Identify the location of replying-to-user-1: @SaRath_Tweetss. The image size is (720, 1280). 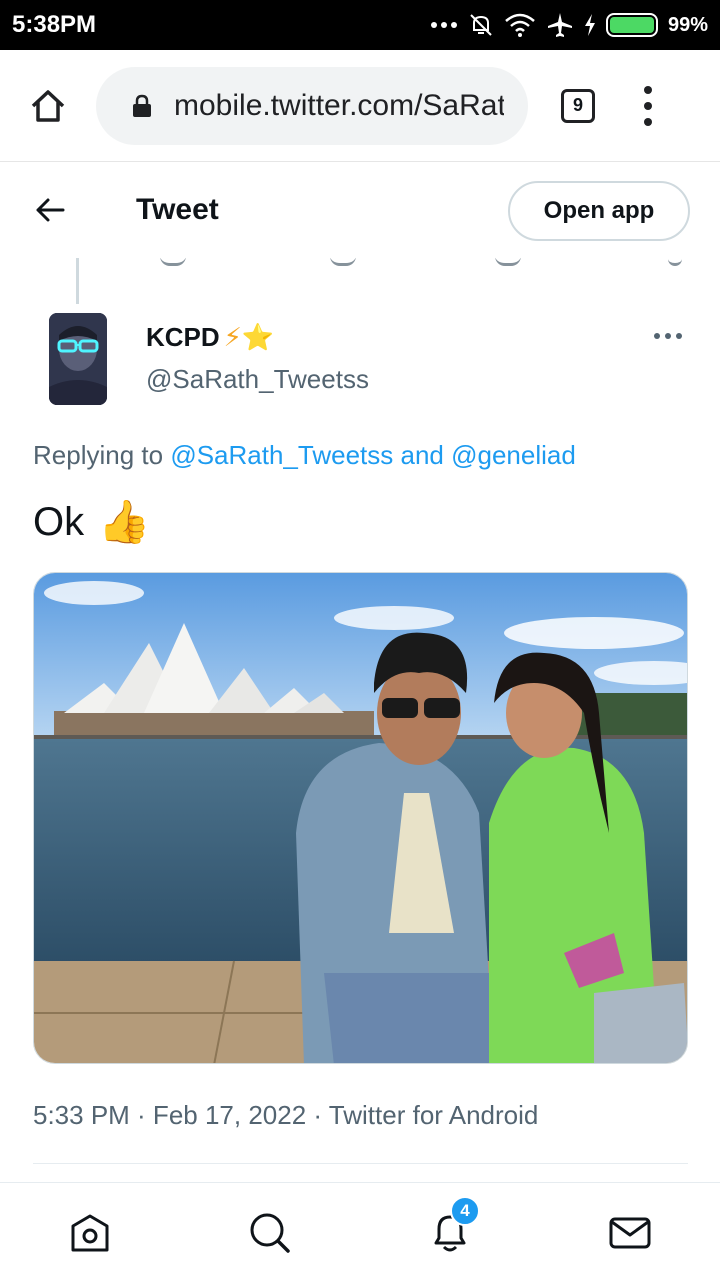
(281, 455).